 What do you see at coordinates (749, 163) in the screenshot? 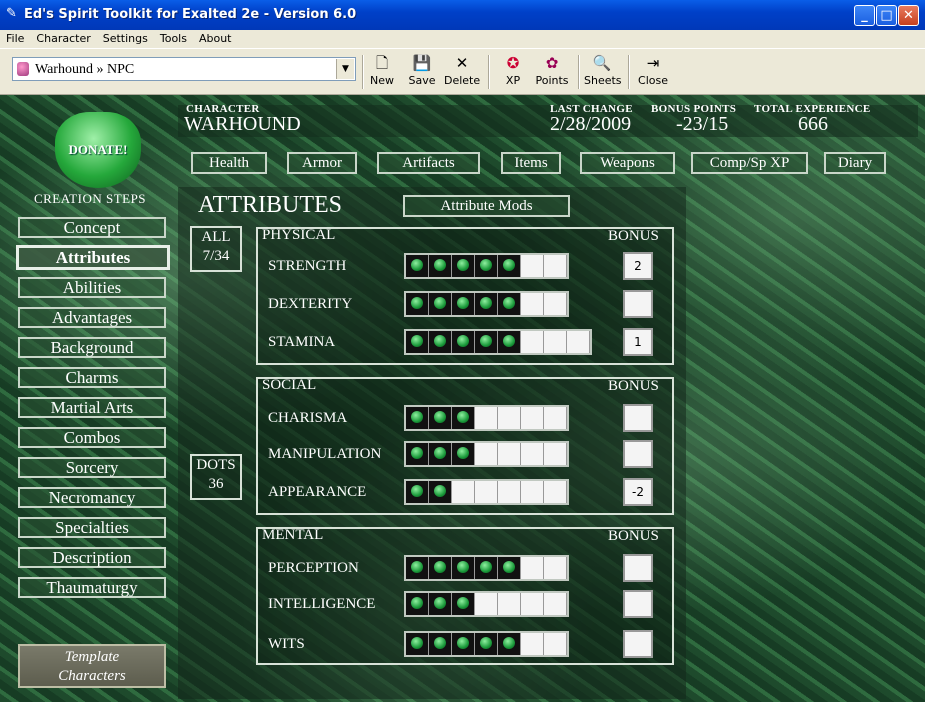
I see `tab-comp-sp-xp: Comp/Sp XP` at bounding box center [749, 163].